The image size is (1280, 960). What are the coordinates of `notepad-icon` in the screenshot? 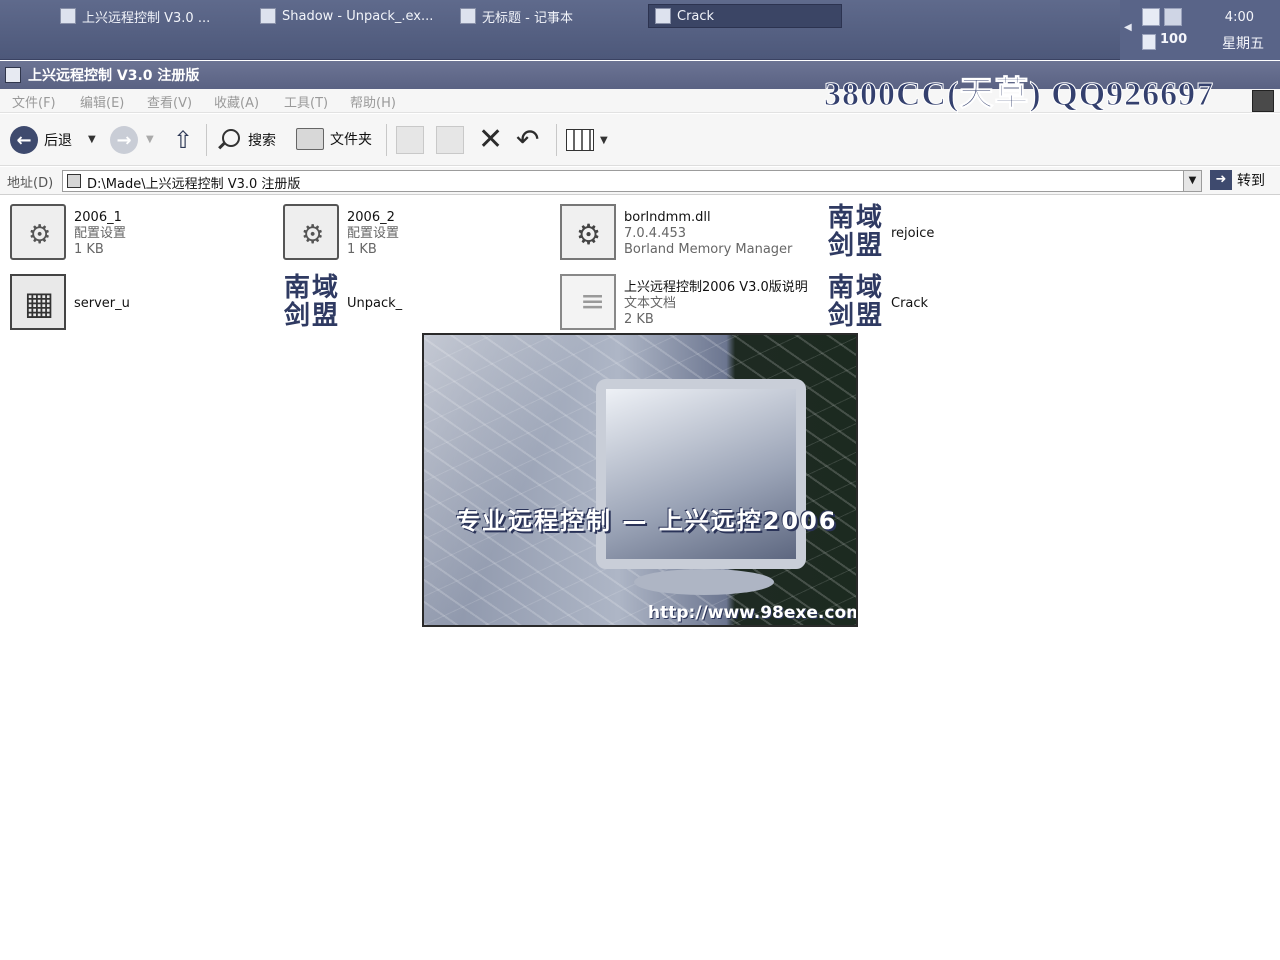 It's located at (468, 16).